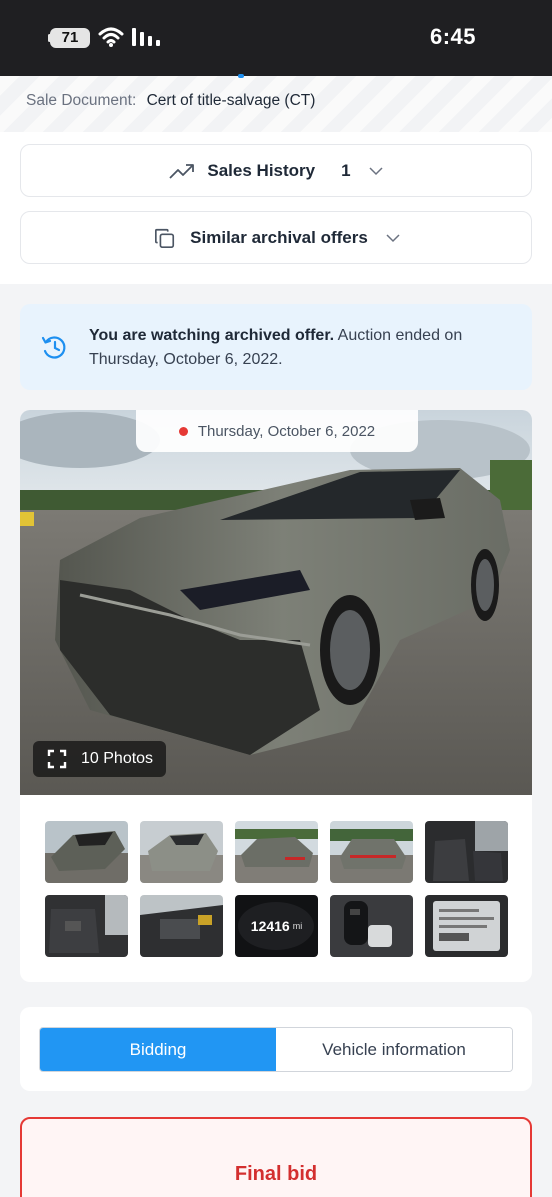 This screenshot has height=1197, width=552. Describe the element at coordinates (69, 38) in the screenshot. I see `battery-indicator: 71` at that location.